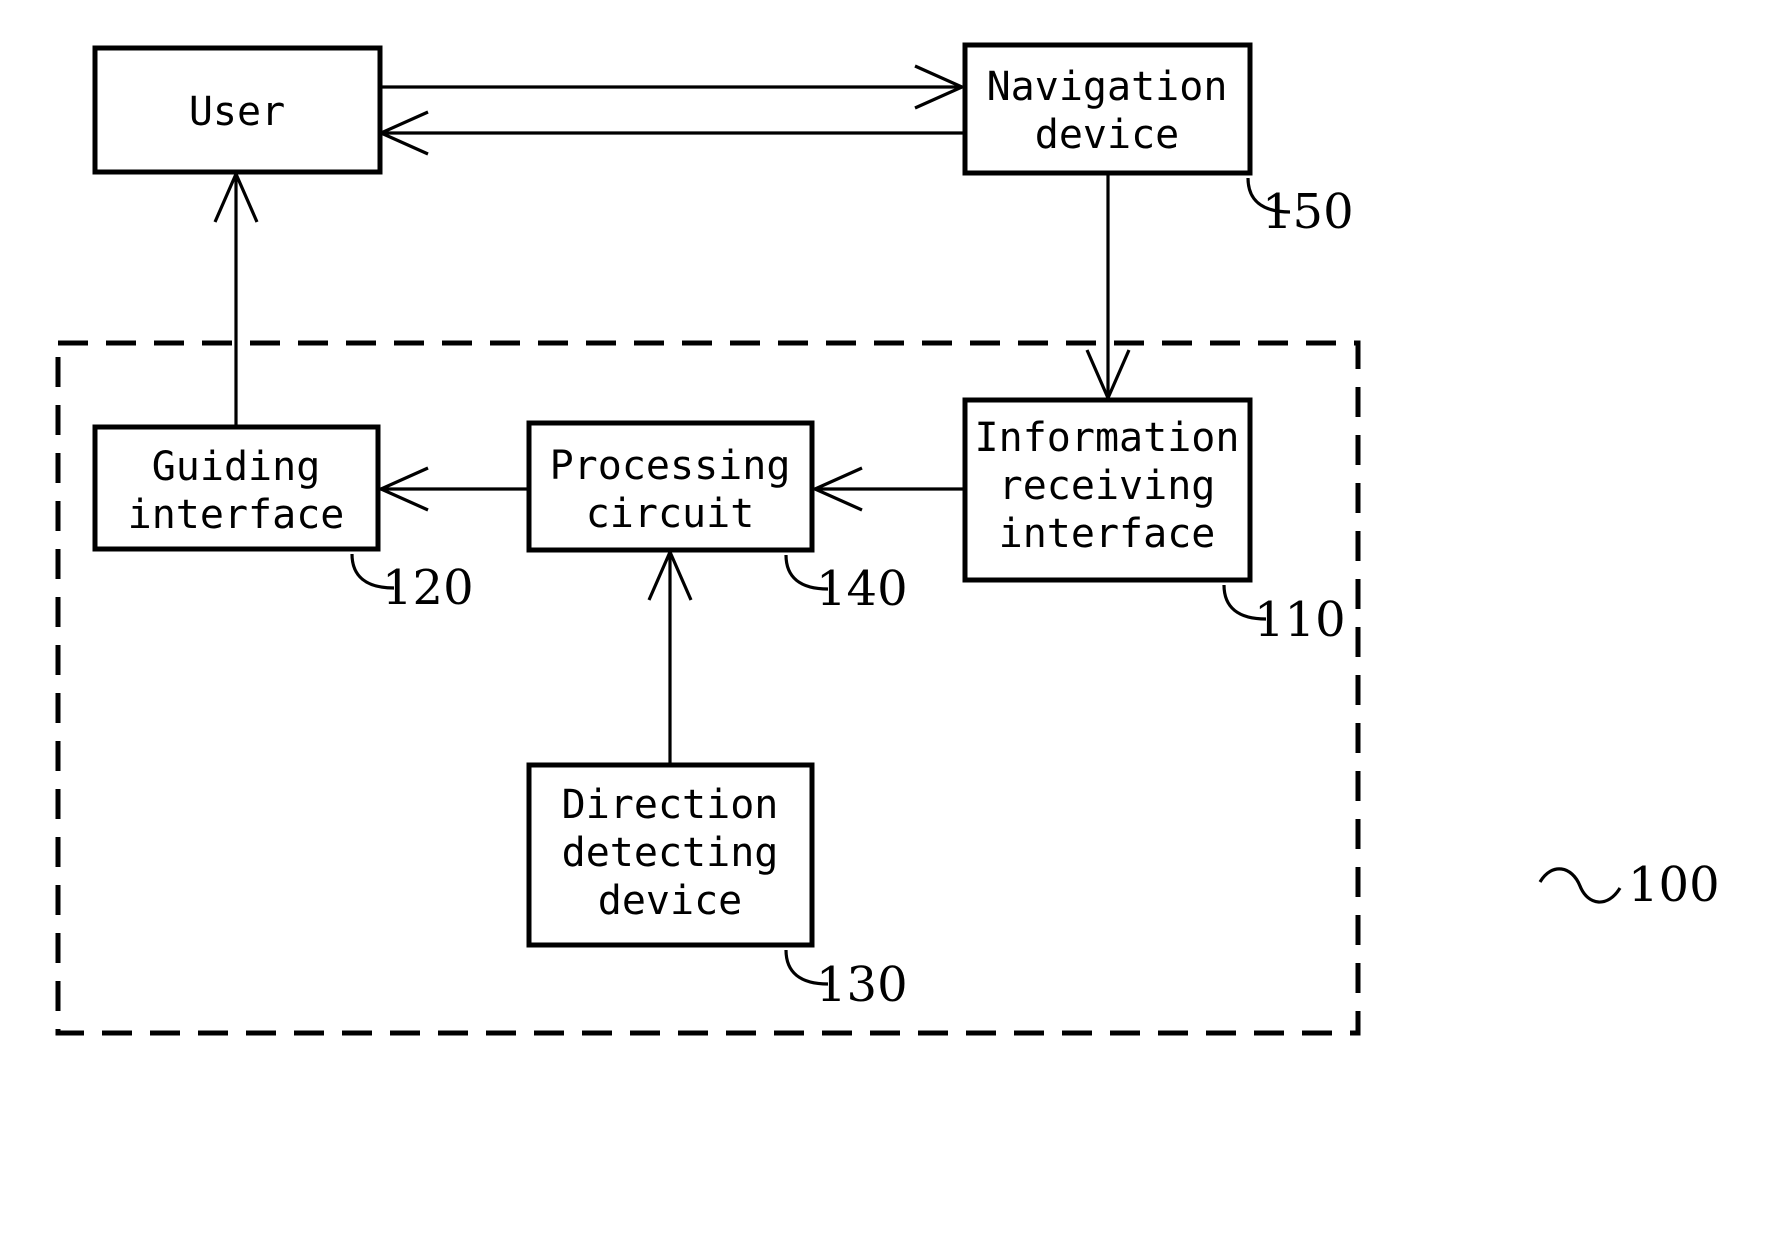  What do you see at coordinates (236, 297) in the screenshot?
I see `connector-guiding-interface-to-user` at bounding box center [236, 297].